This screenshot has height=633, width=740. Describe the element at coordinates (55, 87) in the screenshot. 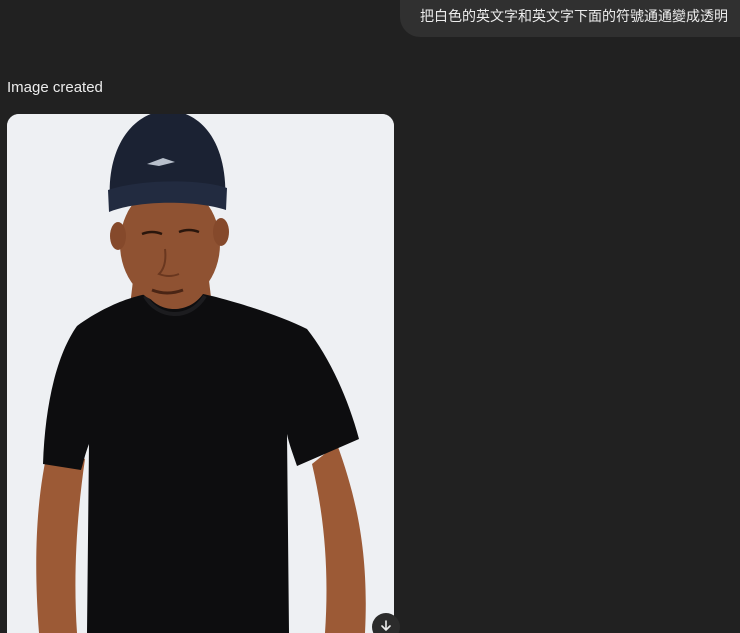

I see `image-created-label: Image created` at that location.